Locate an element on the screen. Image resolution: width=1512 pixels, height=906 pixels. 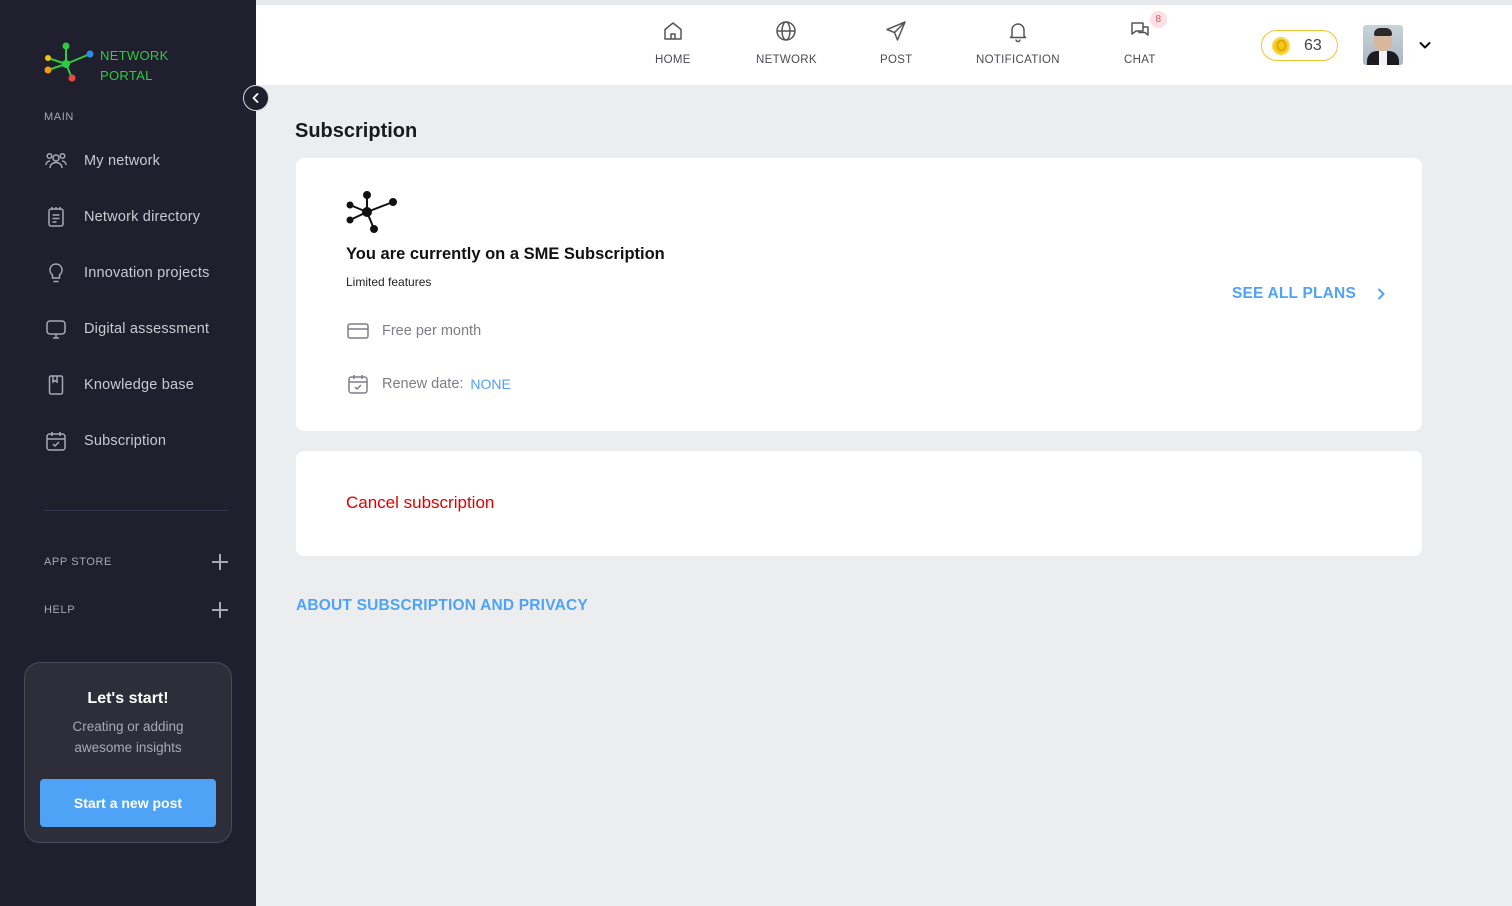
sidebar-item-label: My network is located at coordinates (122, 161).